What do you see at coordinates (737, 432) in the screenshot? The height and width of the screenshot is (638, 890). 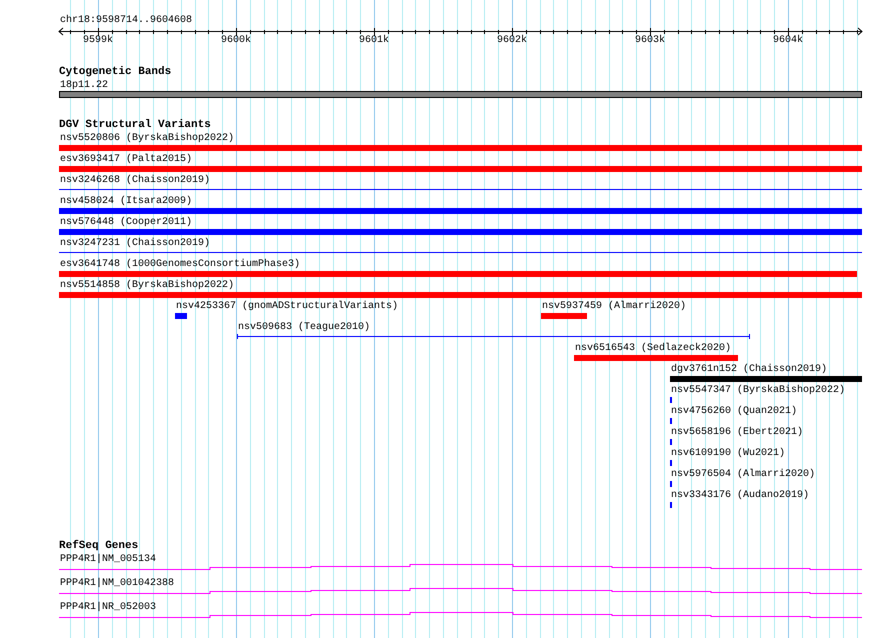 I see `variant-label: nsv5658196 (Ebert2021)` at bounding box center [737, 432].